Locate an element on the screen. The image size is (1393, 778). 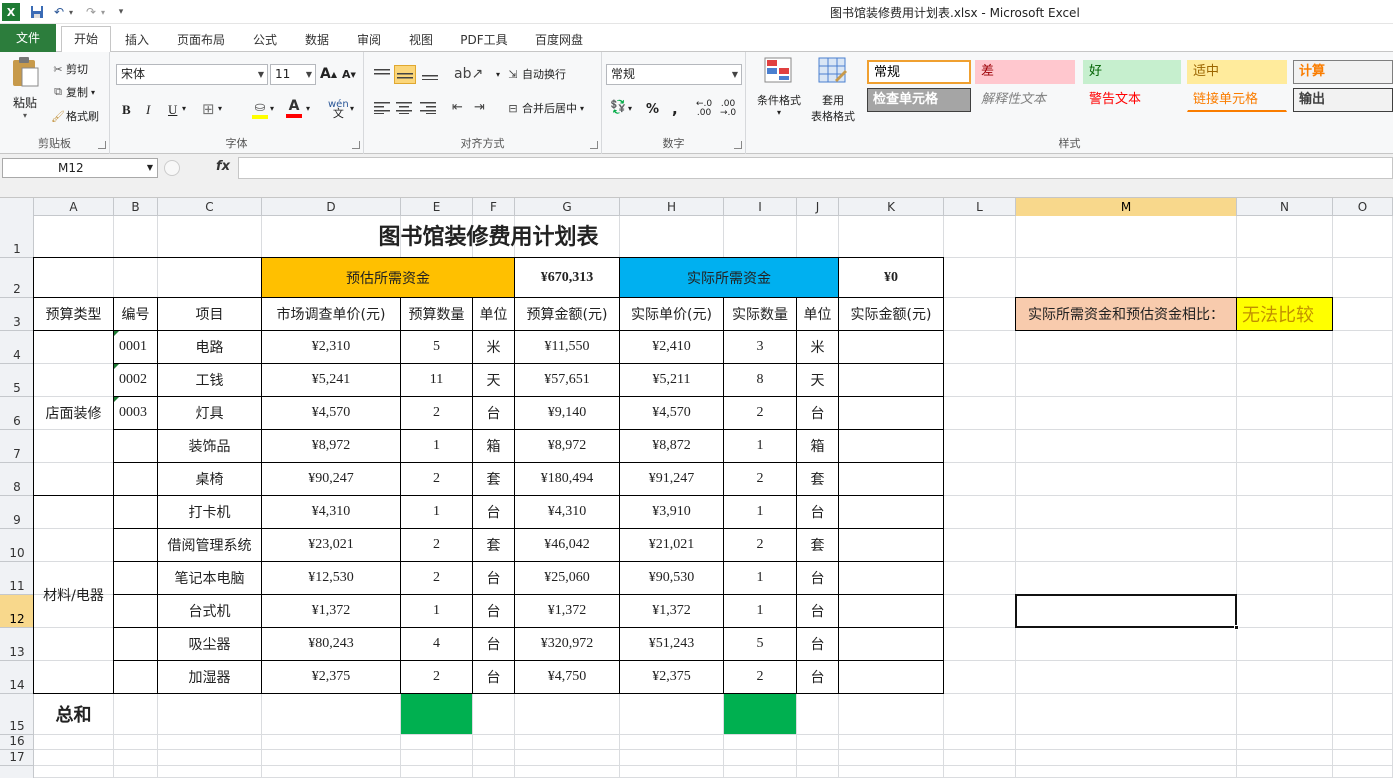
compare-value: 无法比较 is located at coordinates (1284, 314).